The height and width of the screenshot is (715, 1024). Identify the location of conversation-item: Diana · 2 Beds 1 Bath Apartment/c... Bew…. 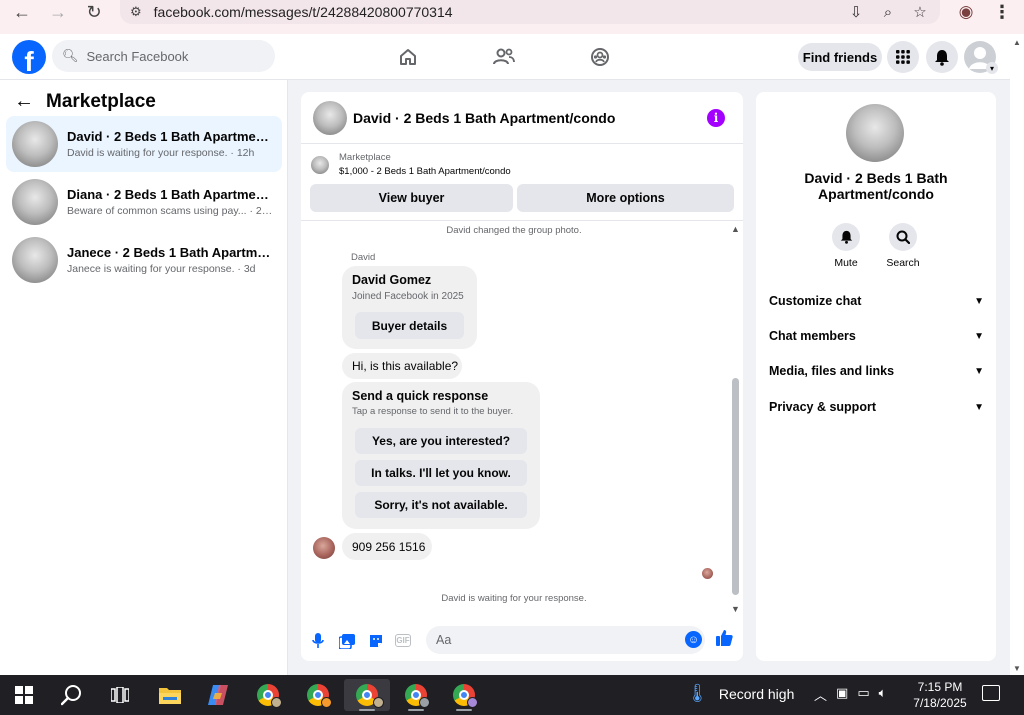
(144, 202).